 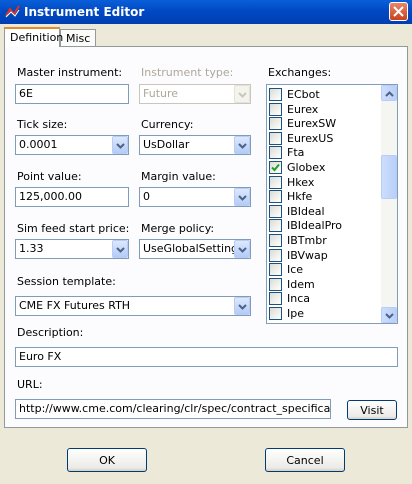 I want to click on point-value-input: 125,000.00, so click(x=72, y=197).